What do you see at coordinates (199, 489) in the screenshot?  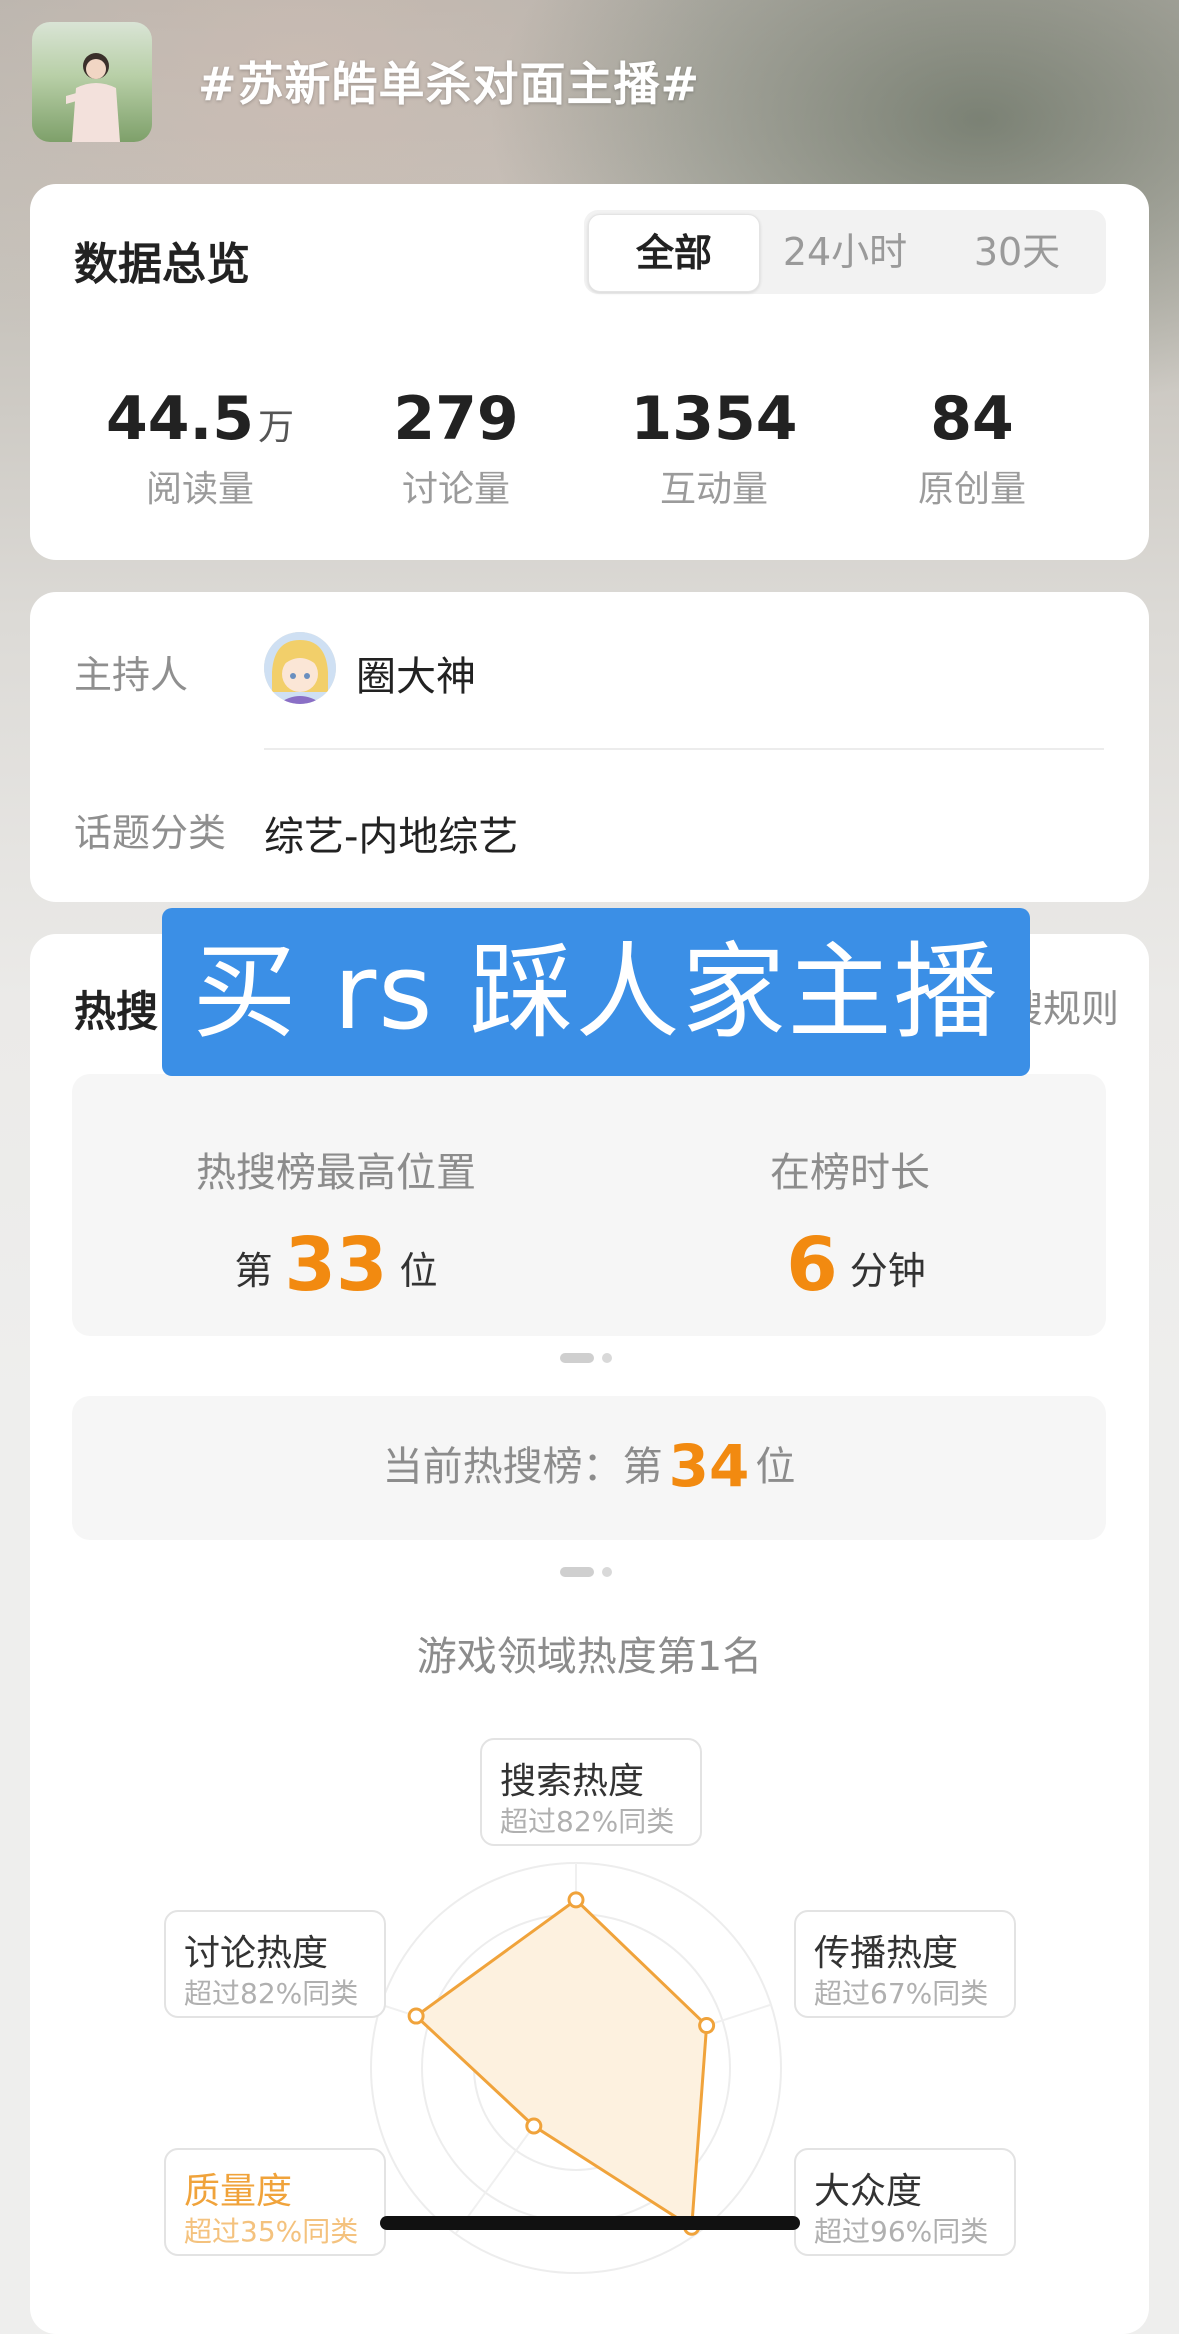 I see `stat-label: 阅读量` at bounding box center [199, 489].